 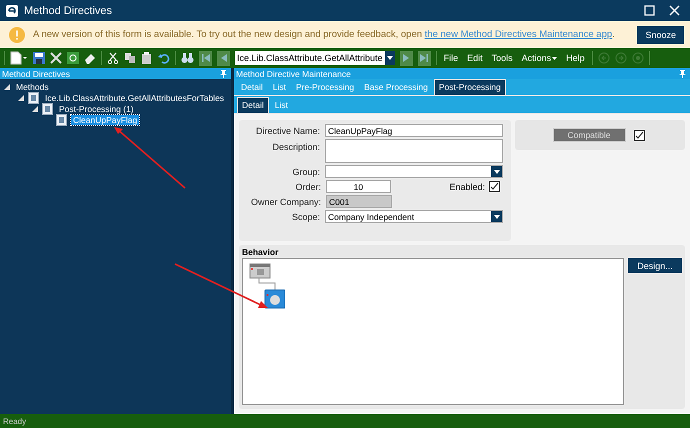 What do you see at coordinates (39, 58) in the screenshot?
I see `save-icon` at bounding box center [39, 58].